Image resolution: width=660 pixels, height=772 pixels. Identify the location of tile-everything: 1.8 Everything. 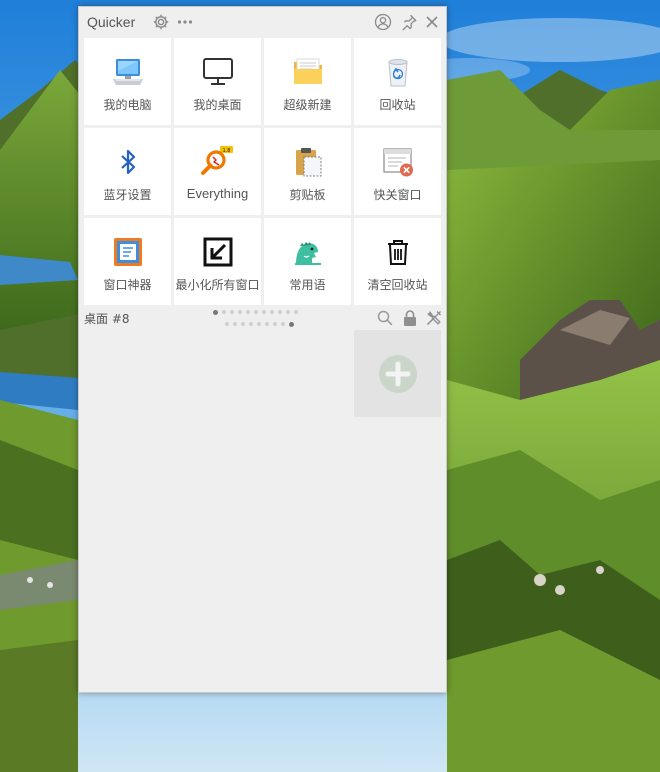
(217, 171).